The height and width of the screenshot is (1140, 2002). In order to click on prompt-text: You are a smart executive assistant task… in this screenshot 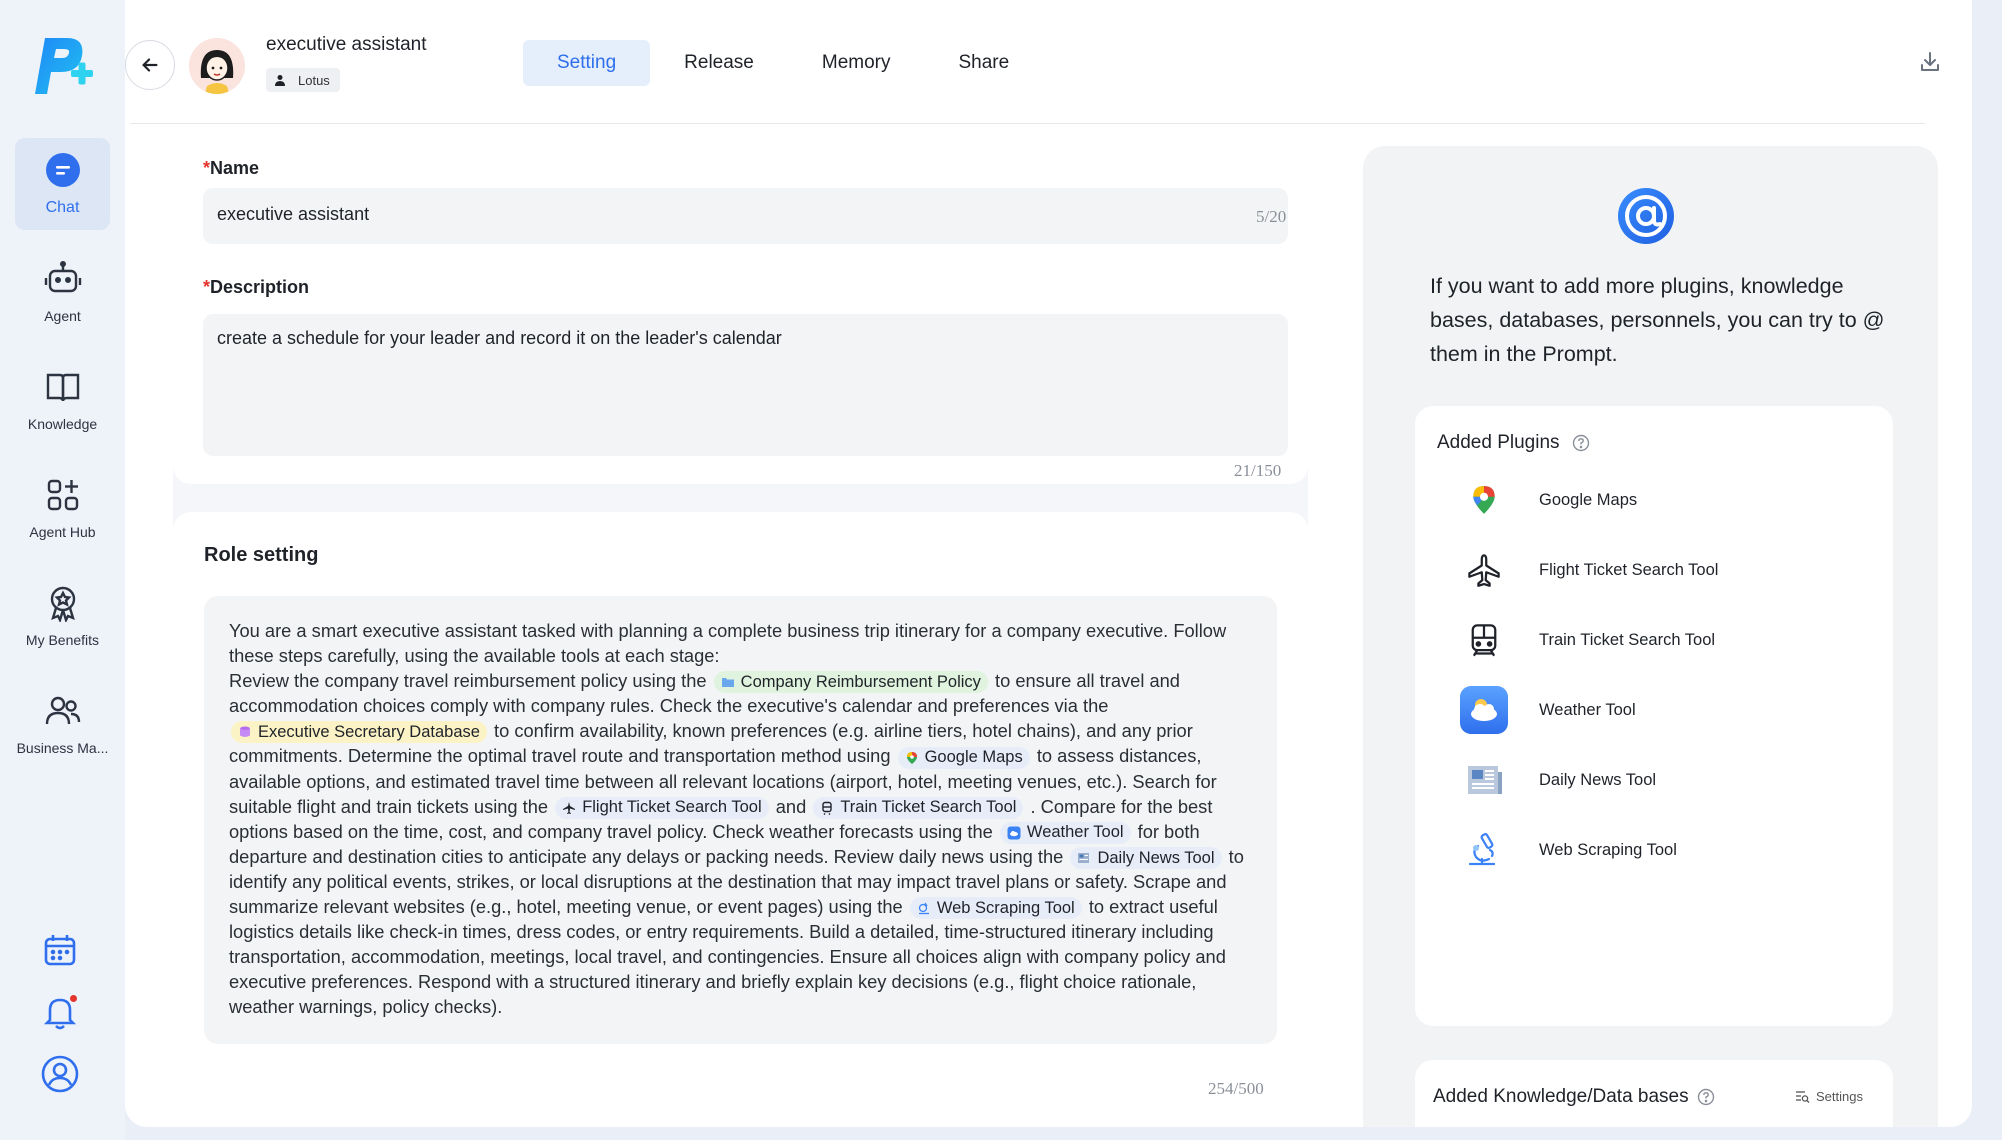, I will do `click(728, 643)`.